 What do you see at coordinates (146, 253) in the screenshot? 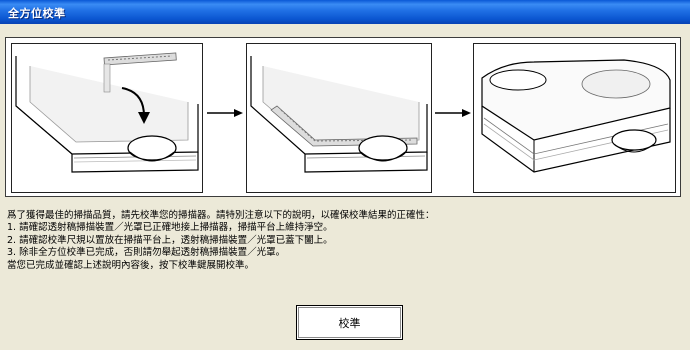
I see `instructions-item-3: 3. 除非全方位校準已完成，否則請勿舉起透射稿掃描裝置／光罩。` at bounding box center [146, 253].